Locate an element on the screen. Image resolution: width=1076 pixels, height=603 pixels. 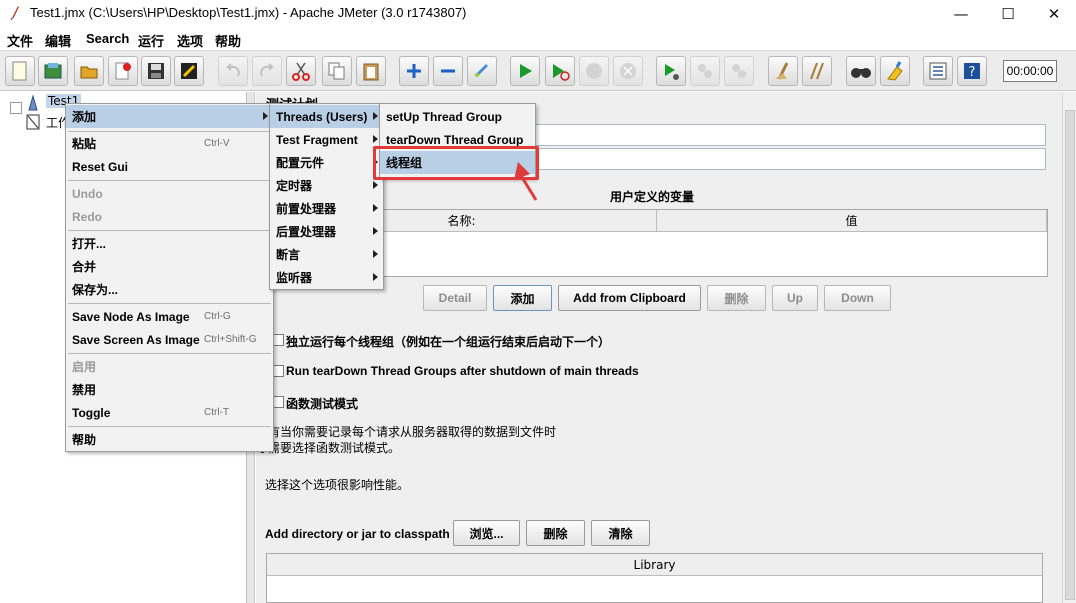
maximize-icon: ☐ is located at coordinates (1008, 13).